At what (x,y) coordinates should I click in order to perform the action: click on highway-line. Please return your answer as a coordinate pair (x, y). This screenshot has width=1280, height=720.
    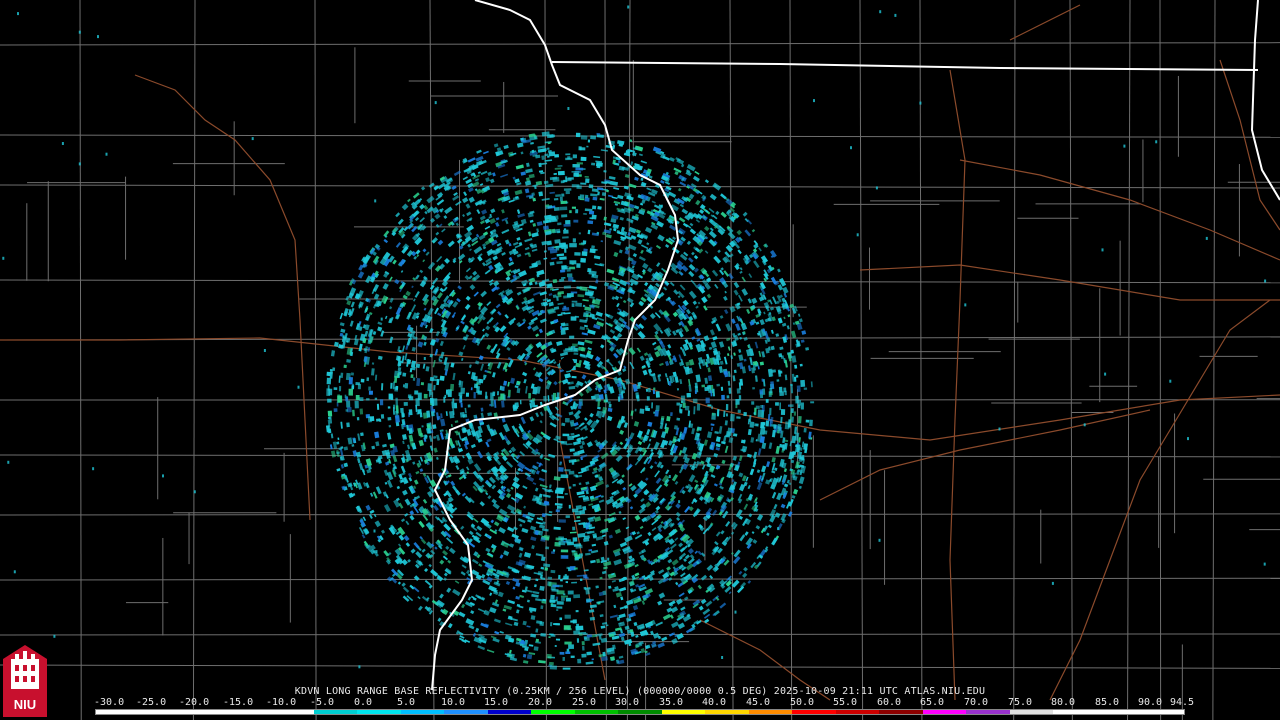
    Looking at the image, I should click on (640, 389).